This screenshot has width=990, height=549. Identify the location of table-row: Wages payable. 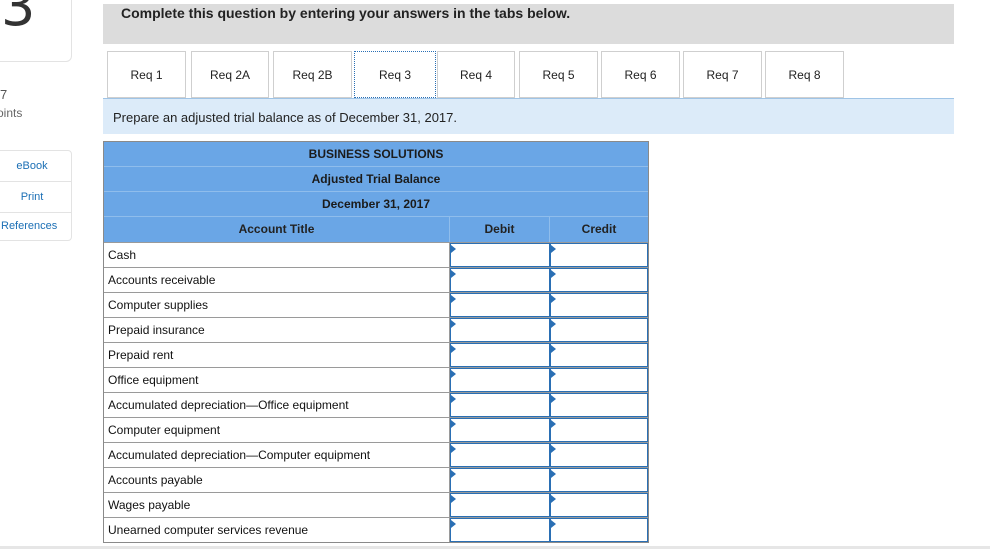
(376, 504).